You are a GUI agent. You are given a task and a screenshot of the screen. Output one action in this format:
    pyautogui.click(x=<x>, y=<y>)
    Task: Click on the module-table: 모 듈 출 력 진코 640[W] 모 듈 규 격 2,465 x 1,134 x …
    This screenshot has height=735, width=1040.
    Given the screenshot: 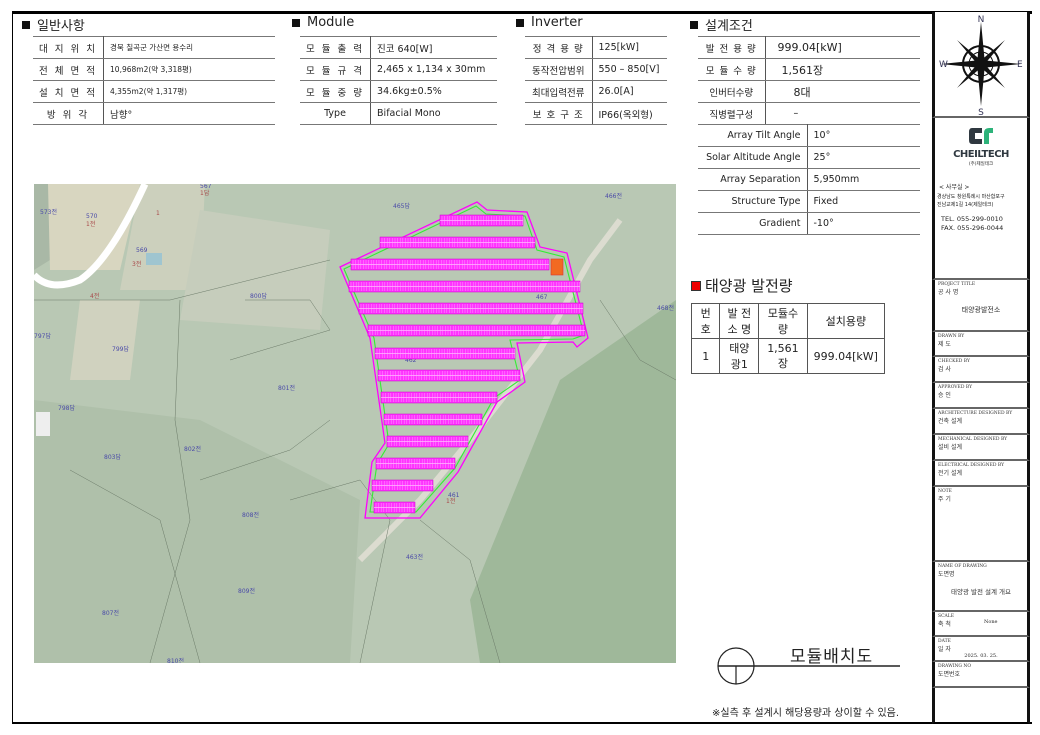 What is the action you would take?
    pyautogui.click(x=398, y=80)
    